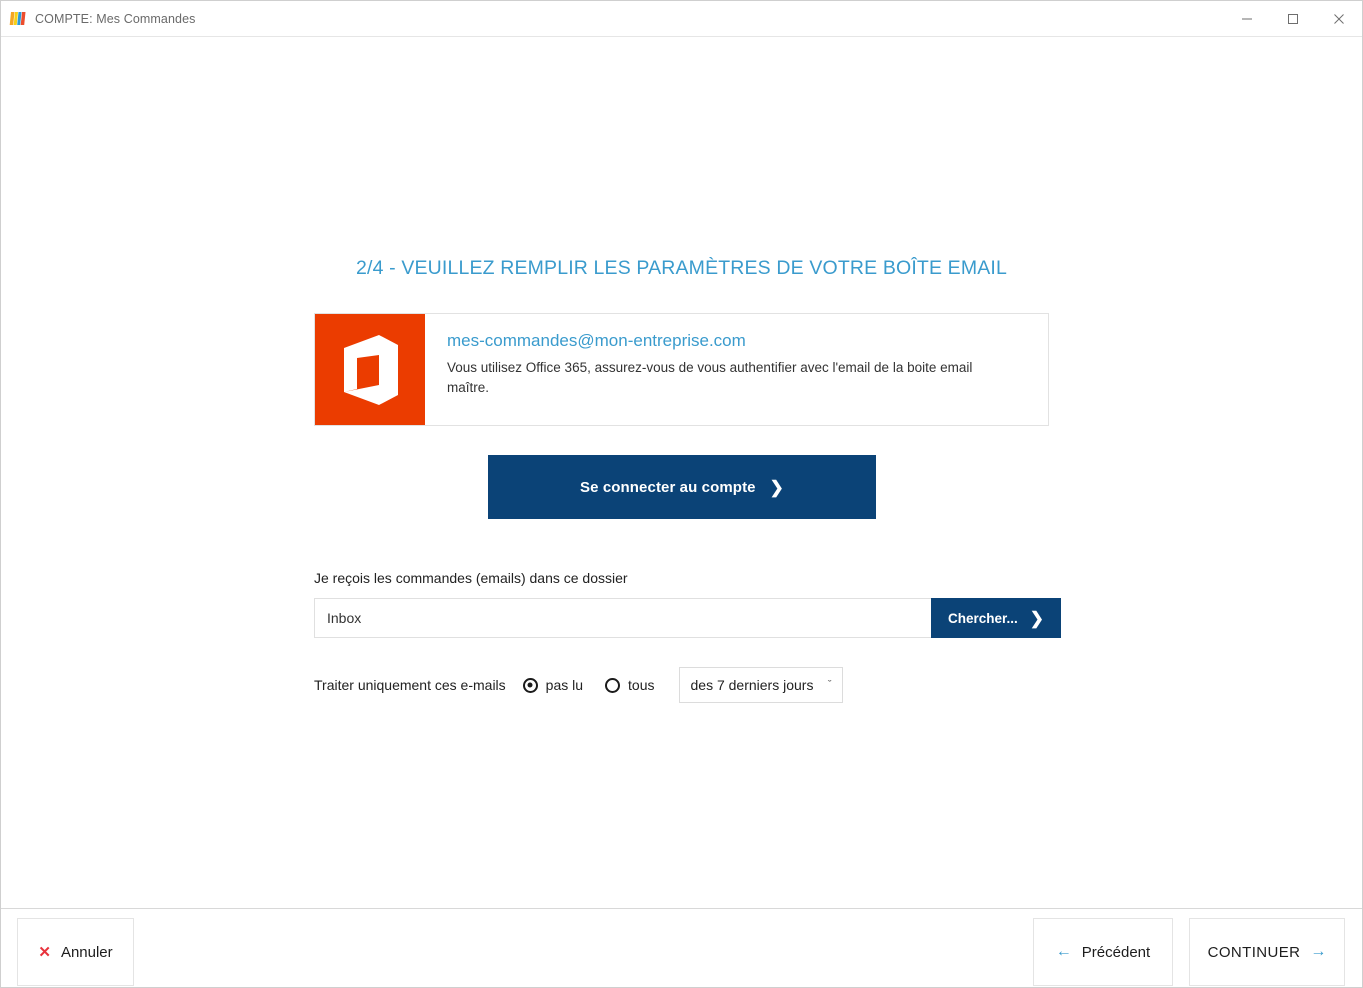  I want to click on period-select-value: des 7 derniers jours, so click(752, 685).